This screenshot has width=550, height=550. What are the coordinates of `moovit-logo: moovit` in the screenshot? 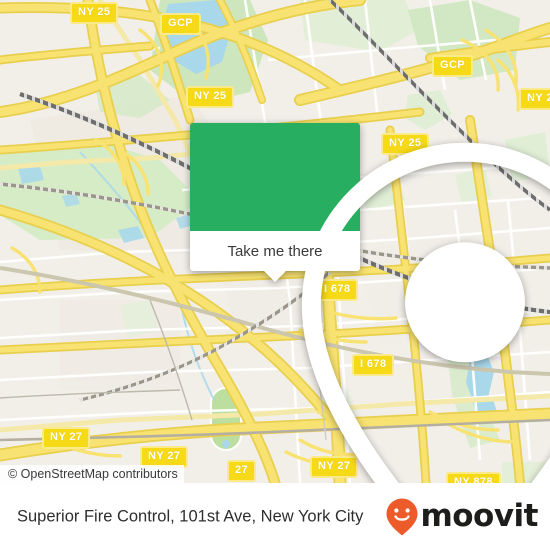 It's located at (461, 517).